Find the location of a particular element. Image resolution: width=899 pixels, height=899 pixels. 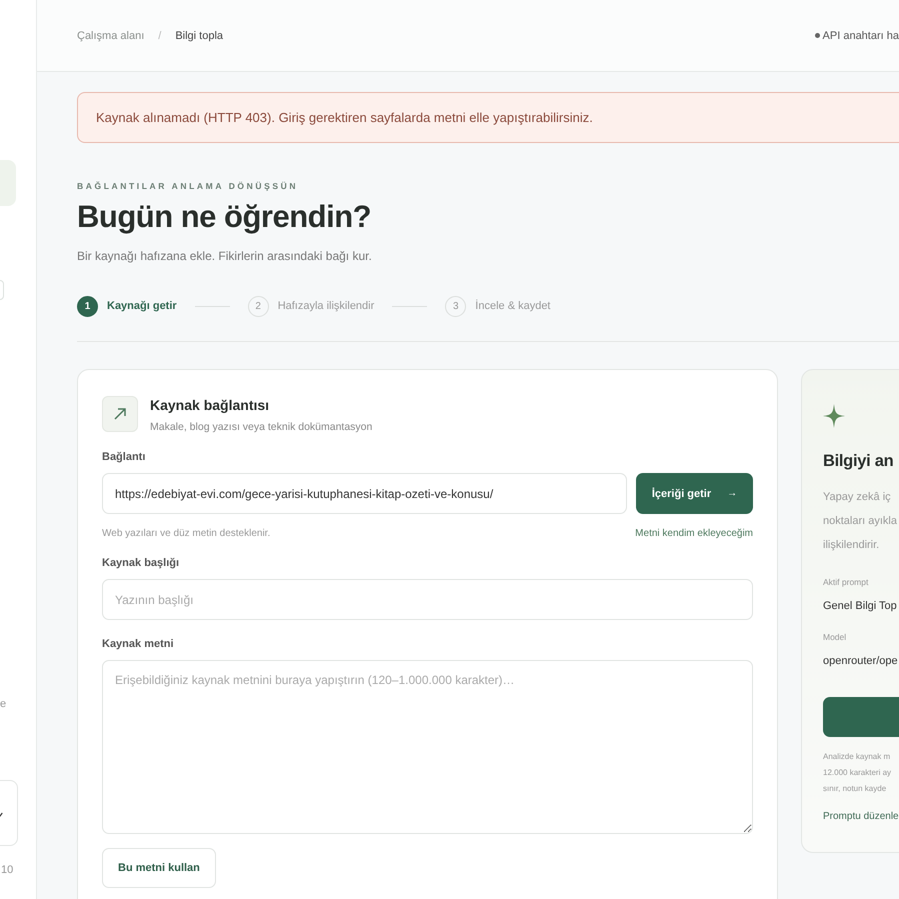

note-line: Analizde kaynak m is located at coordinates (857, 757).